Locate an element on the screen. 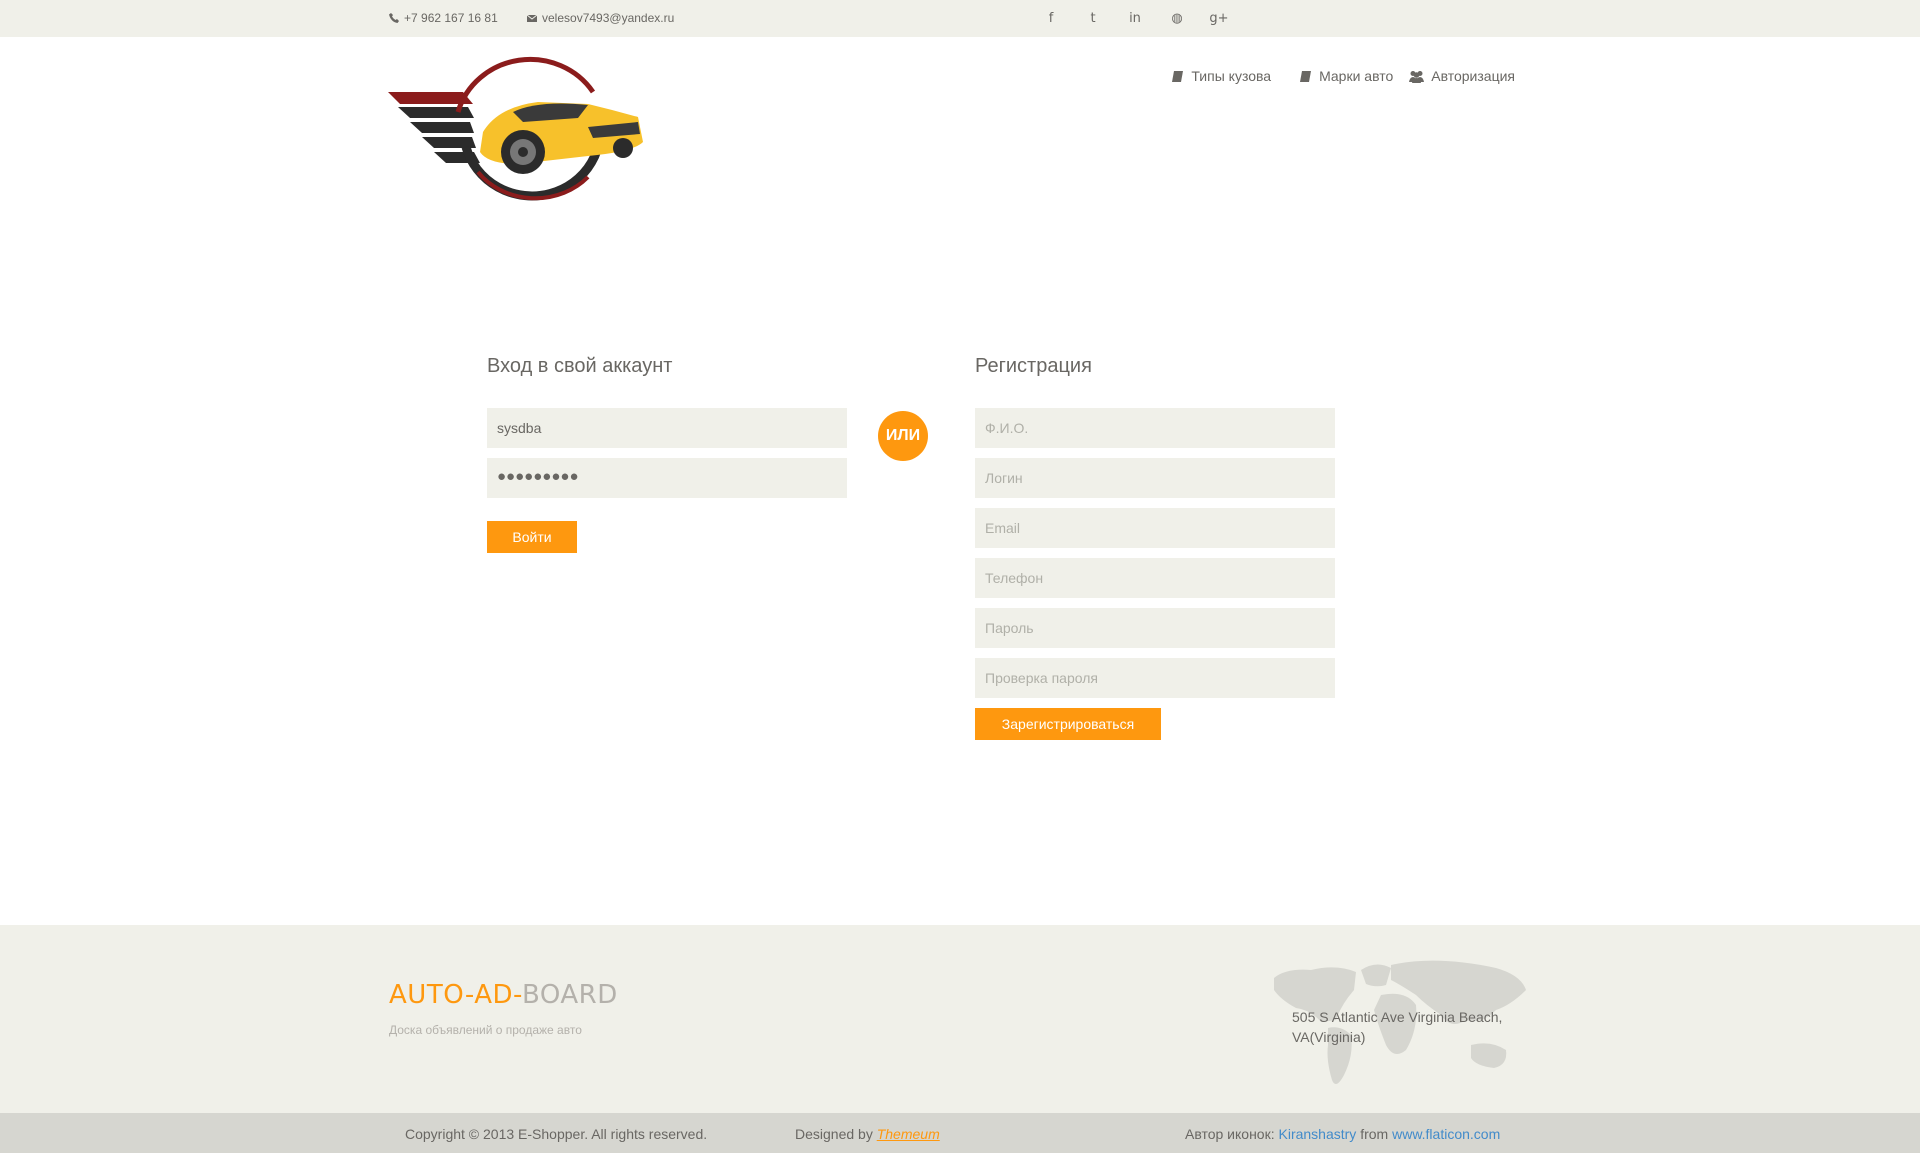 The image size is (1920, 1153). linkedin-icon: in is located at coordinates (1135, 18).